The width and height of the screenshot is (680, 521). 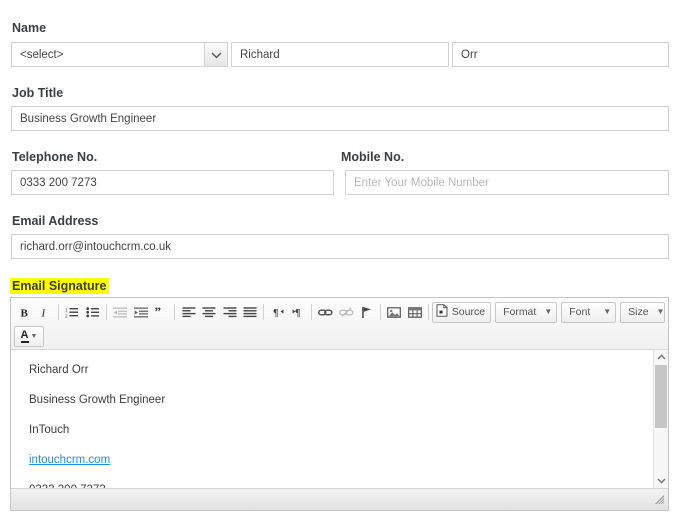 What do you see at coordinates (29, 28) in the screenshot?
I see `name-label: Name` at bounding box center [29, 28].